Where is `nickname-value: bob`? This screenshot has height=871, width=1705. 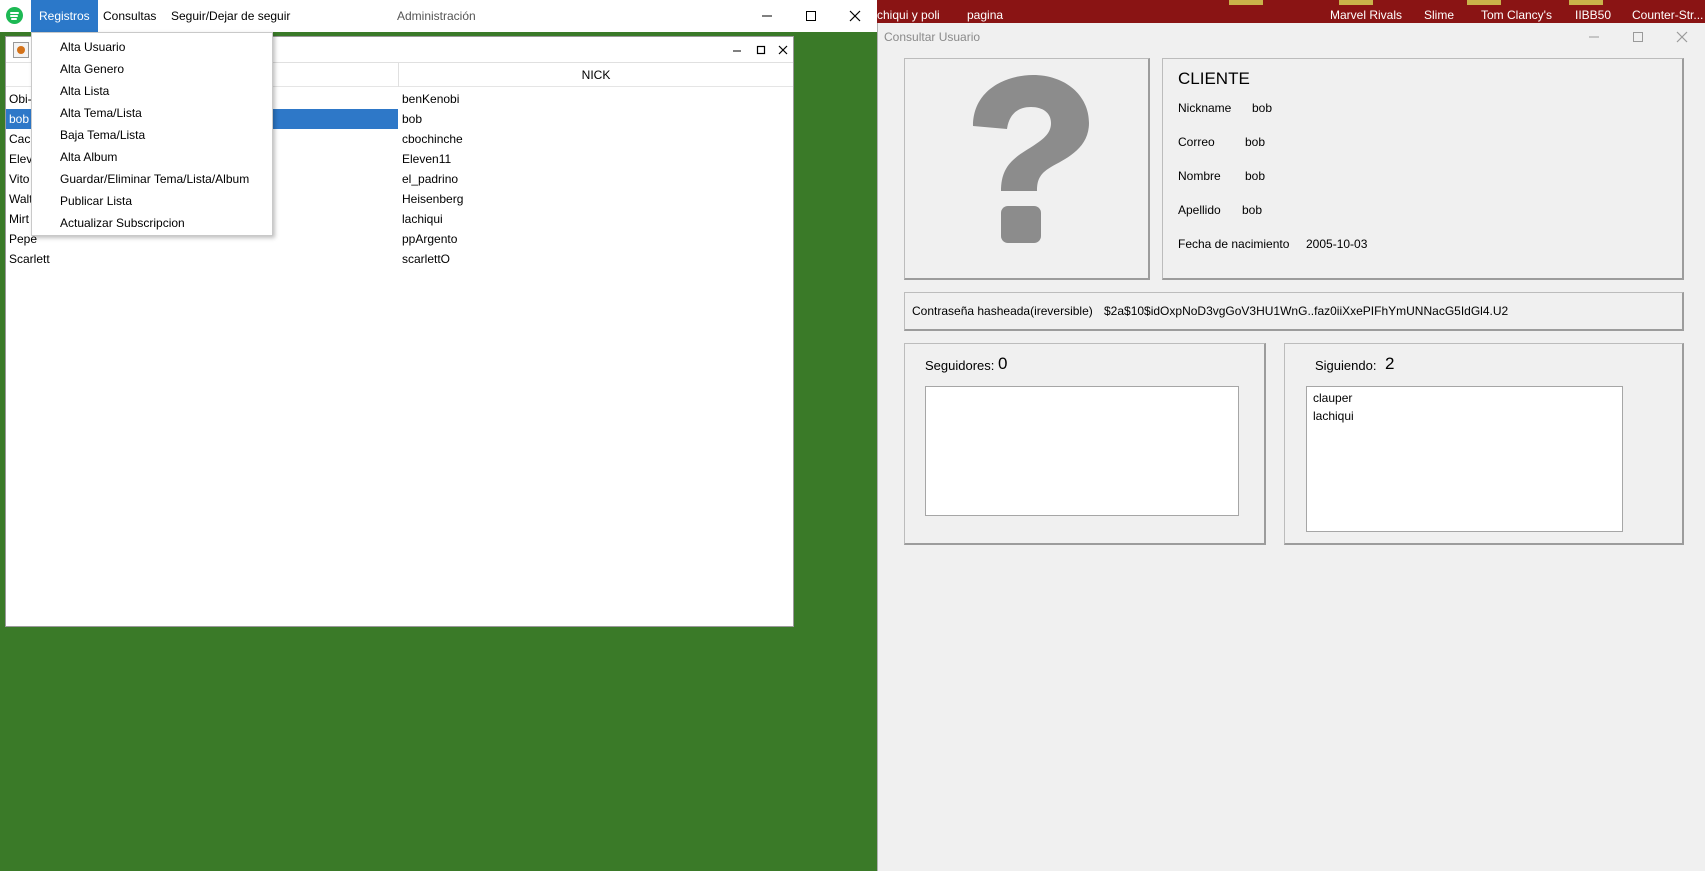
nickname-value: bob is located at coordinates (1262, 108).